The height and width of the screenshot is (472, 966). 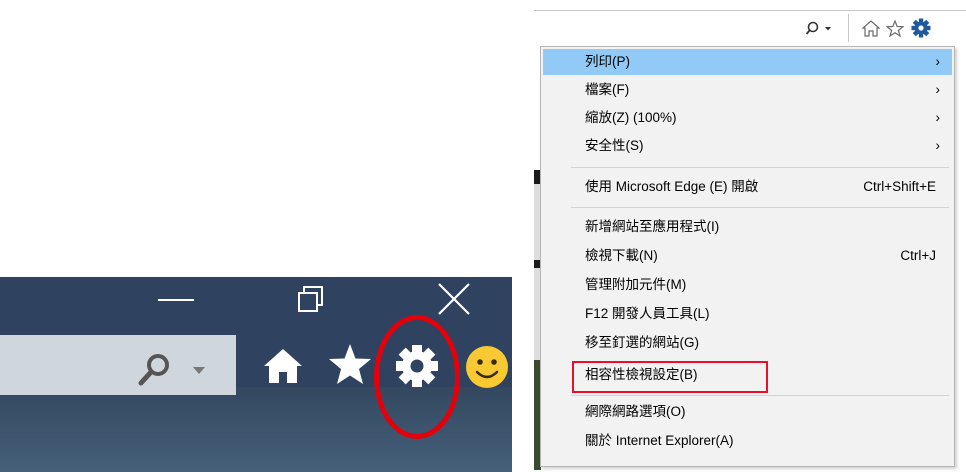 What do you see at coordinates (311, 300) in the screenshot?
I see `restore-icon` at bounding box center [311, 300].